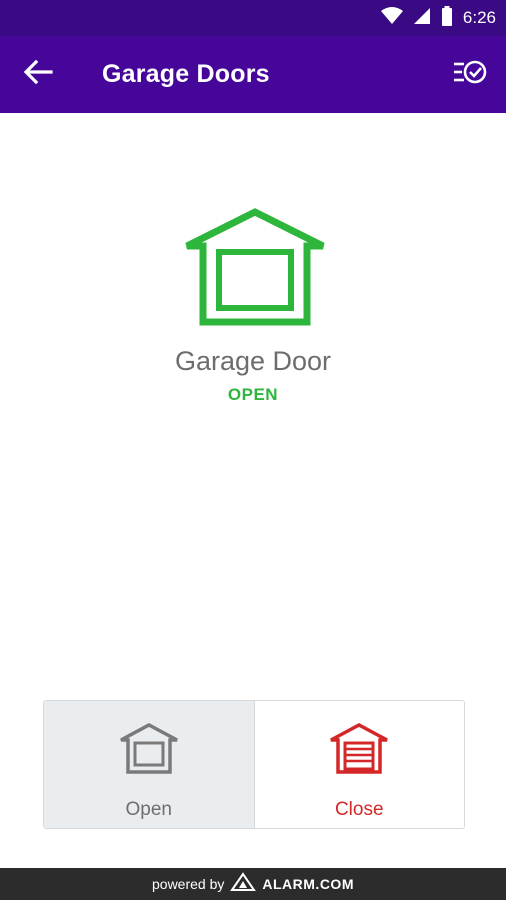 This screenshot has height=900, width=506. I want to click on back-button, so click(38, 74).